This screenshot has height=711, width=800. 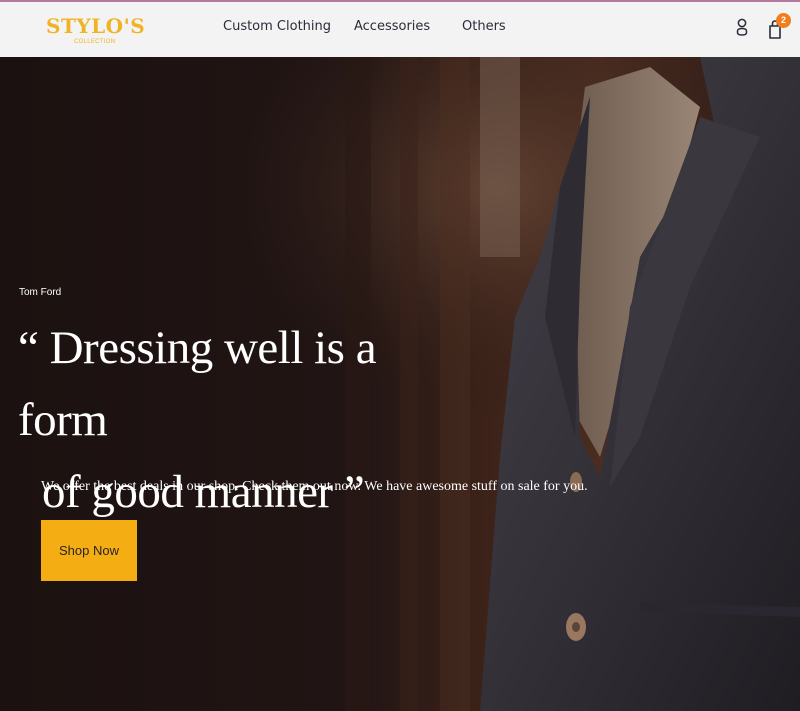 I want to click on user-icon, so click(x=742, y=29).